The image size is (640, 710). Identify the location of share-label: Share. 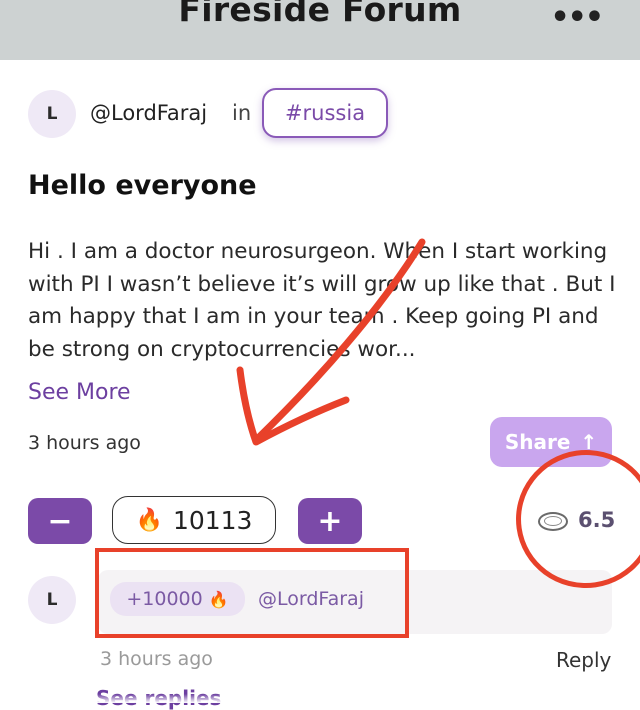
(537, 442).